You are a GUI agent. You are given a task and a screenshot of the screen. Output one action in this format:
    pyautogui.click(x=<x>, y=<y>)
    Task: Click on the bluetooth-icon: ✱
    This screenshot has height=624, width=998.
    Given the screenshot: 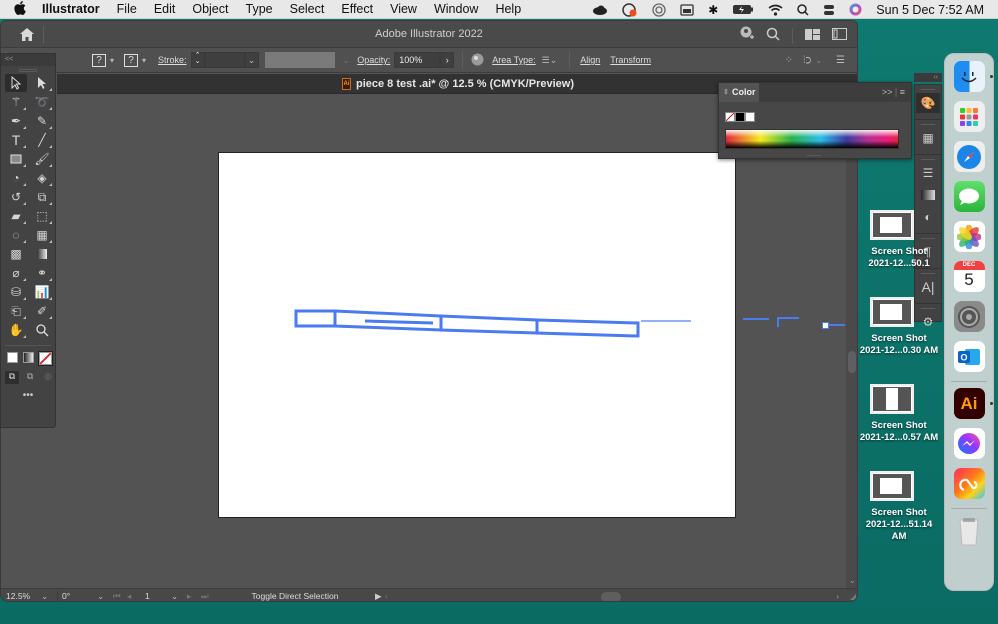 What is the action you would take?
    pyautogui.click(x=713, y=10)
    